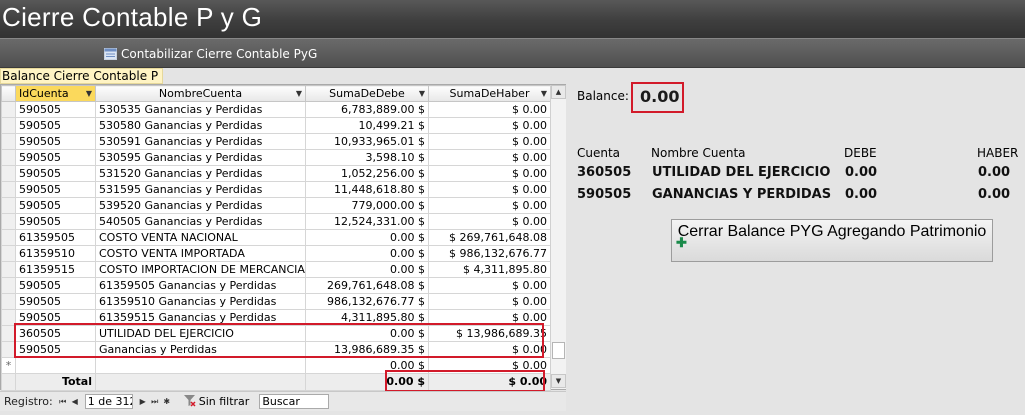 Image resolution: width=1025 pixels, height=415 pixels. What do you see at coordinates (367, 189) in the screenshot?
I see `cell-sumadedebe: 11,448,618.80 $` at bounding box center [367, 189].